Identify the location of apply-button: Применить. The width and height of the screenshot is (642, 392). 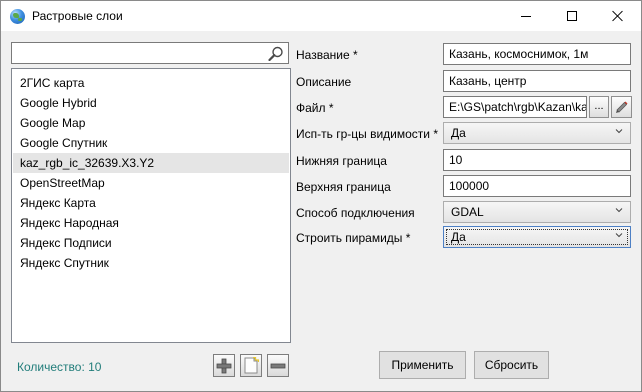
(422, 365).